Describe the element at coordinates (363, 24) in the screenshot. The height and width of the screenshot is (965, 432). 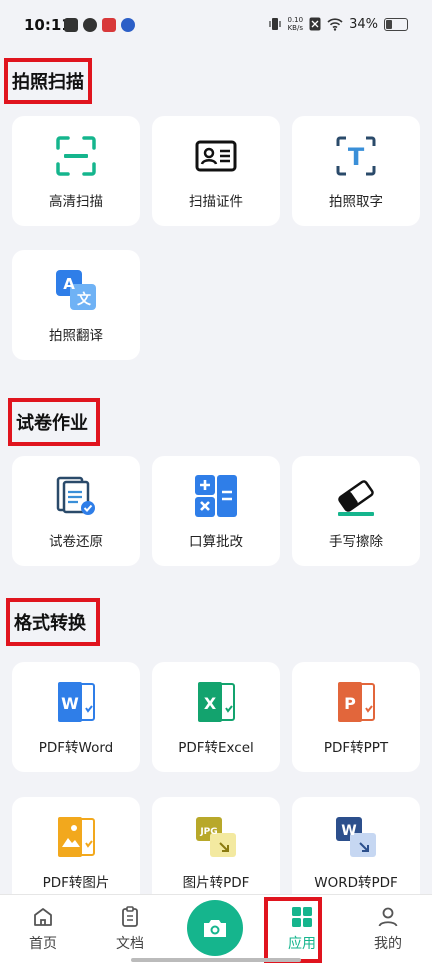
I see `battery-percent: 34%` at that location.